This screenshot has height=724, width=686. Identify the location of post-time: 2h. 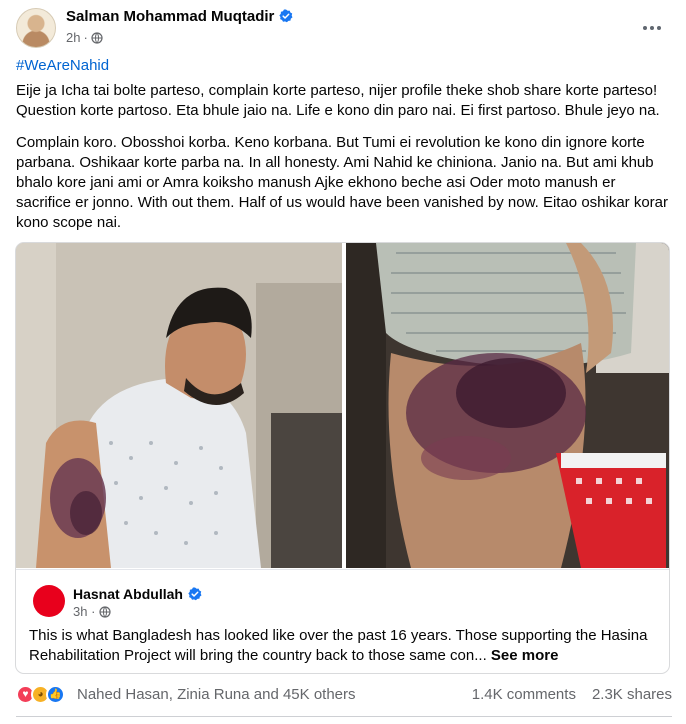
(73, 37).